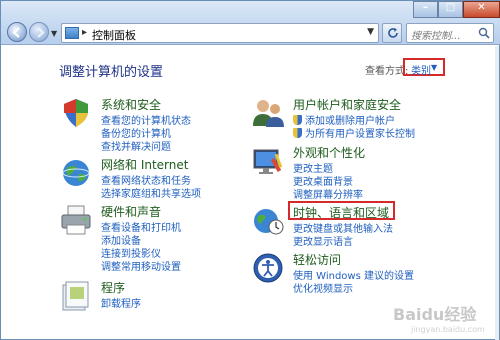  What do you see at coordinates (131, 104) in the screenshot?
I see `category-title: 系统和安全` at bounding box center [131, 104].